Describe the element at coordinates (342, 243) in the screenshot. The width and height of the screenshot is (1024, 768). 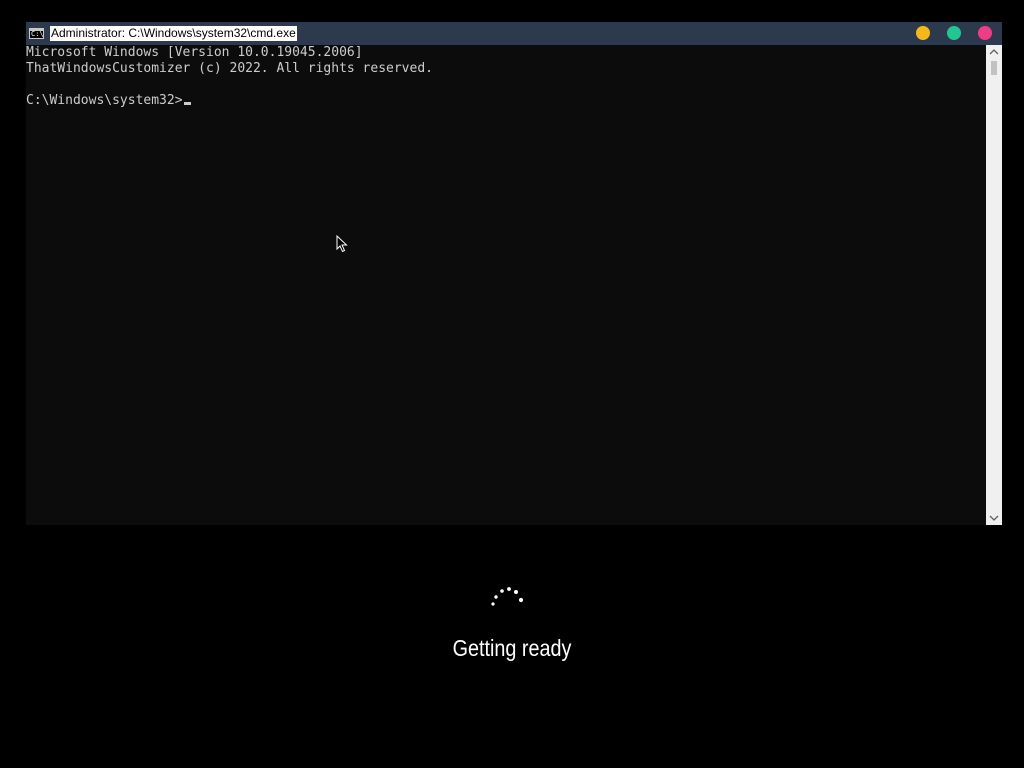
I see `mouse-pointer-icon` at that location.